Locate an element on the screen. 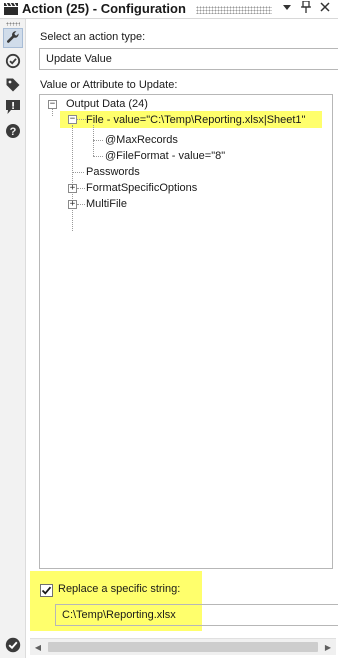 Image resolution: width=338 pixels, height=658 pixels. metadata-tab is located at coordinates (13, 85).